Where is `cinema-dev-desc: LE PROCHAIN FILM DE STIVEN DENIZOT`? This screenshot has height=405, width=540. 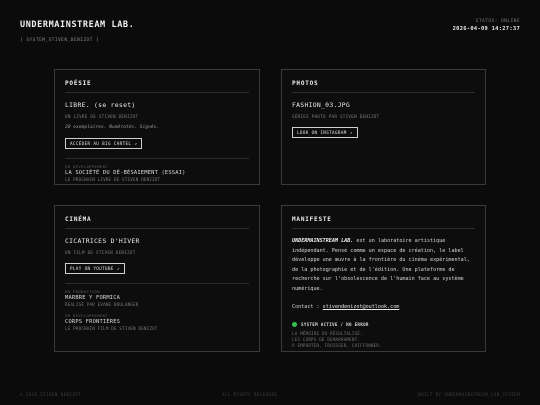
cinema-dev-desc: LE PROCHAIN FILM DE STIVEN DENIZOT is located at coordinates (111, 328).